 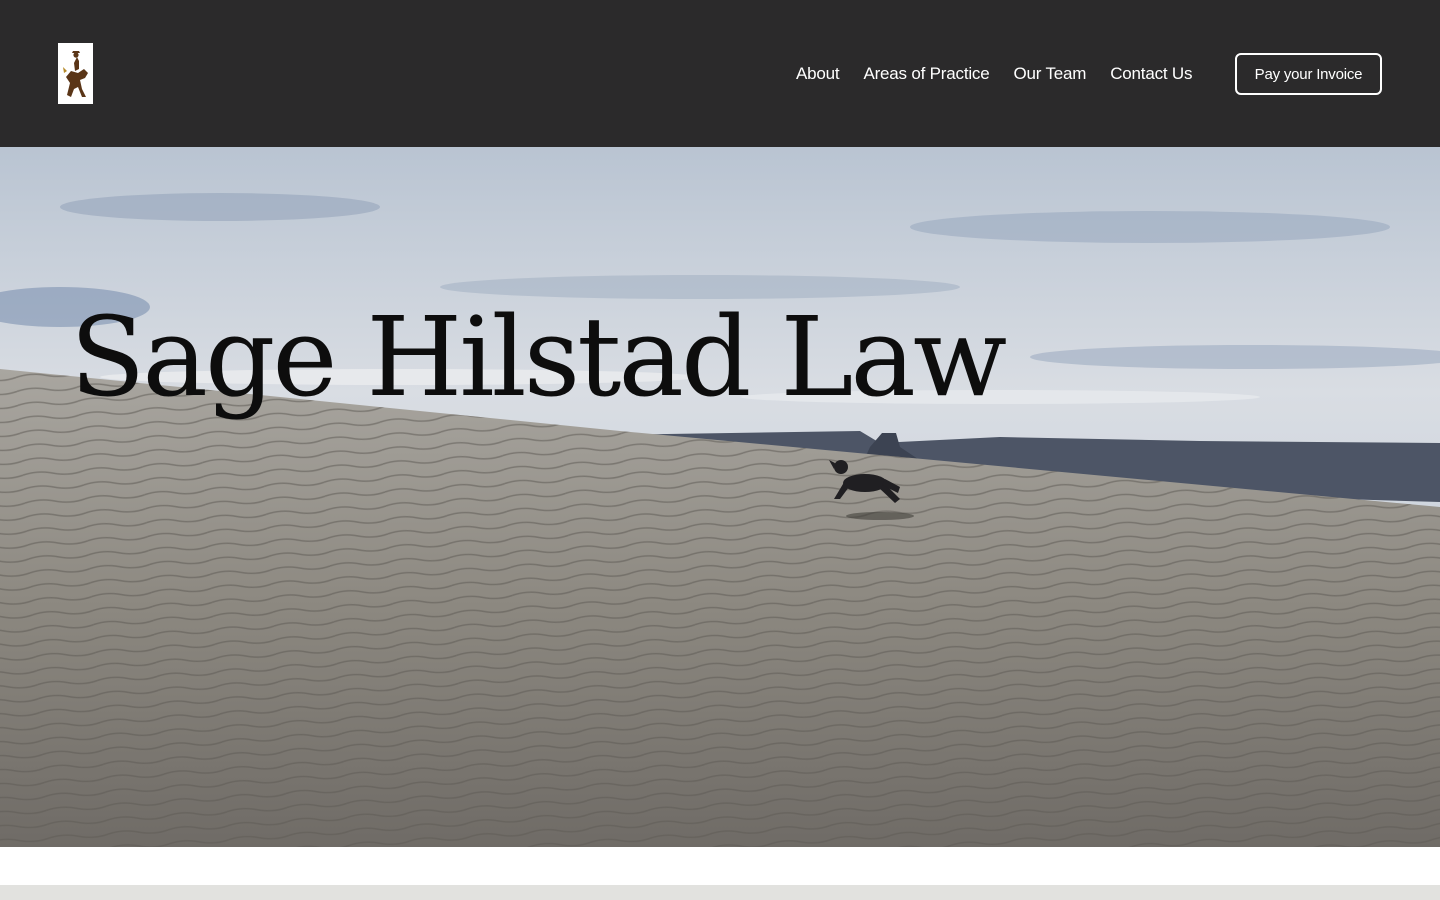 I want to click on pay-invoice-button: Pay your Invoice, so click(x=1308, y=74).